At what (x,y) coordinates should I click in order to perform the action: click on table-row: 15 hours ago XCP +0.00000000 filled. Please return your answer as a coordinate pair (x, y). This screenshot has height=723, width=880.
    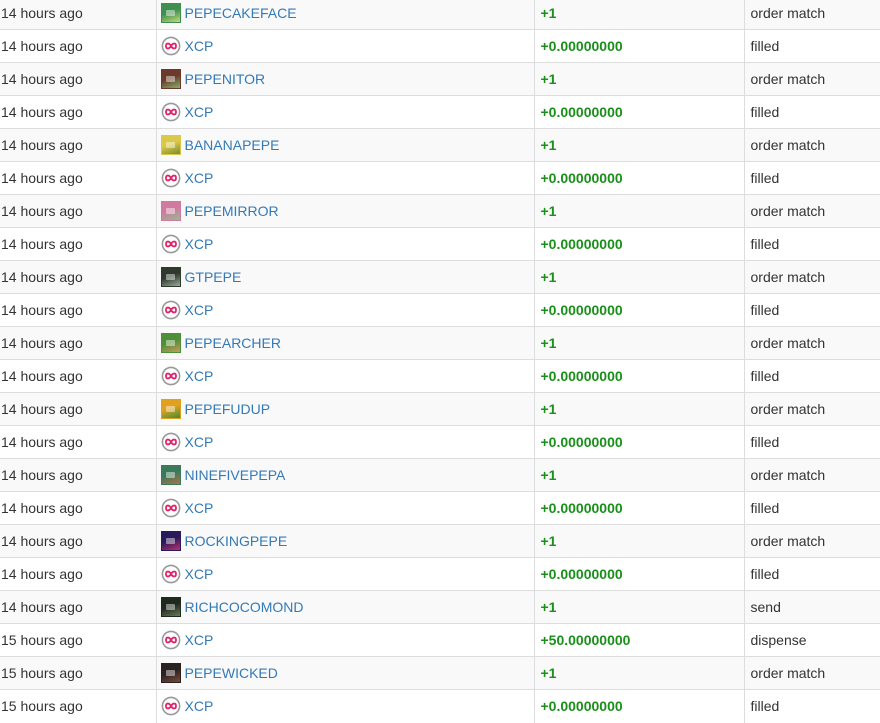
    Looking at the image, I should click on (440, 706).